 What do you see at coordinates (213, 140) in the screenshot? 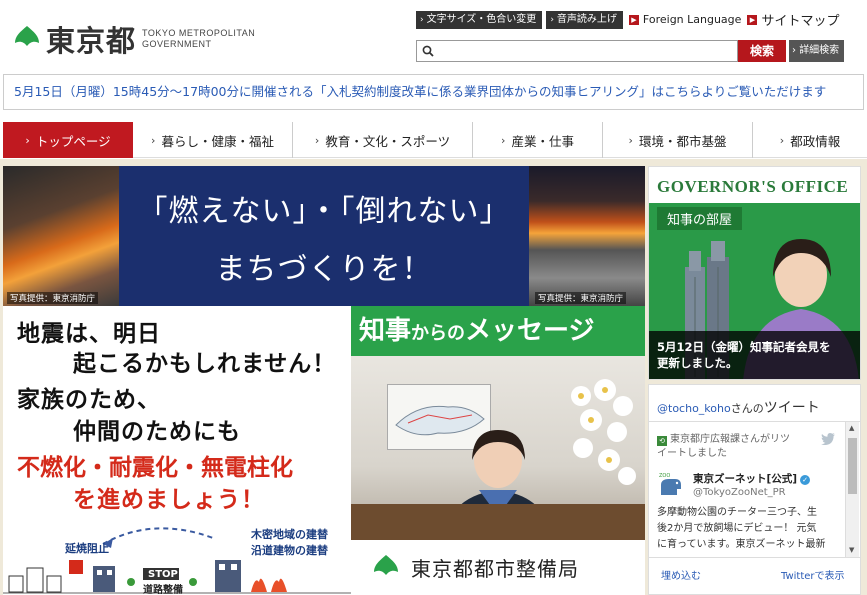
I see `nav-item-living: › 暮らし・健康・福祉` at bounding box center [213, 140].